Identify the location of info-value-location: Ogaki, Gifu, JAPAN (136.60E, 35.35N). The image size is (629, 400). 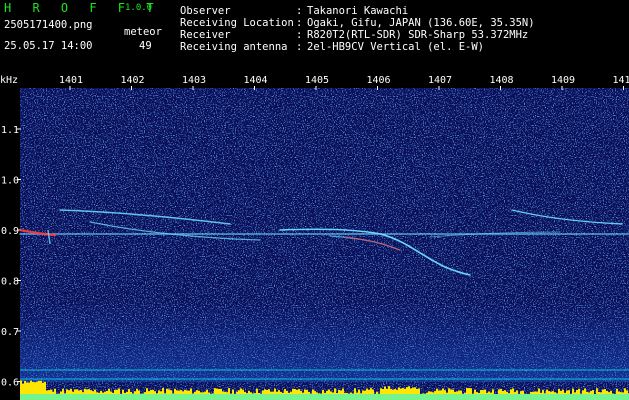
(421, 23).